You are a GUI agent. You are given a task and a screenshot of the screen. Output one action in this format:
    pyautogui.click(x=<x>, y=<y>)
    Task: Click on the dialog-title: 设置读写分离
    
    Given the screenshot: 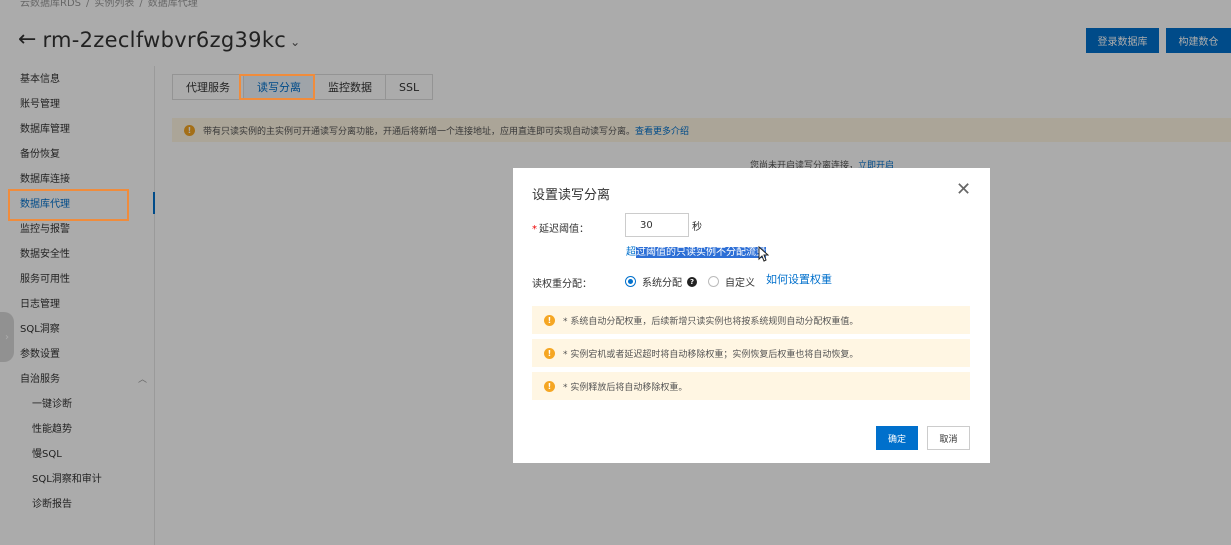 What is the action you would take?
    pyautogui.click(x=571, y=195)
    